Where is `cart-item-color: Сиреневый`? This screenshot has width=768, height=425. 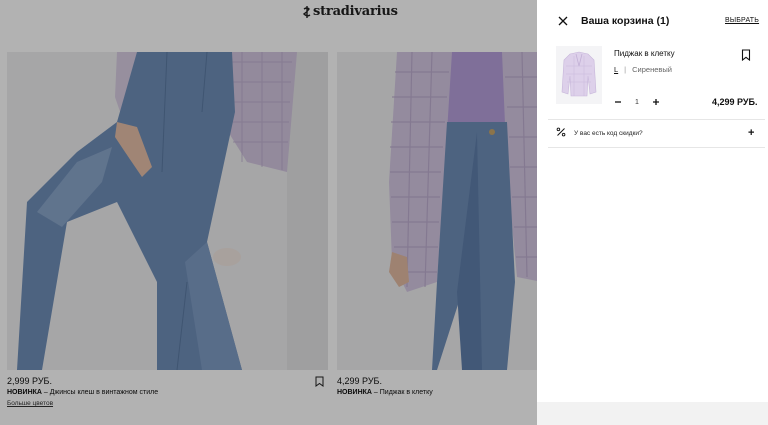
cart-item-color: Сиреневый is located at coordinates (652, 69).